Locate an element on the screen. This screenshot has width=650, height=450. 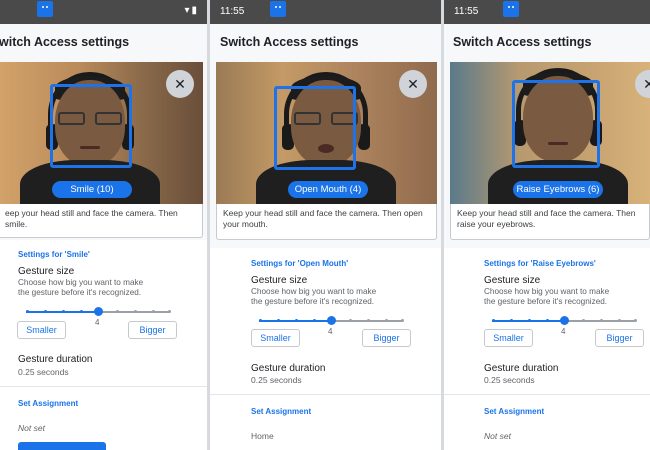
camera-preview: ✕ Raise Eyebrows (6) is located at coordinates (550, 133).